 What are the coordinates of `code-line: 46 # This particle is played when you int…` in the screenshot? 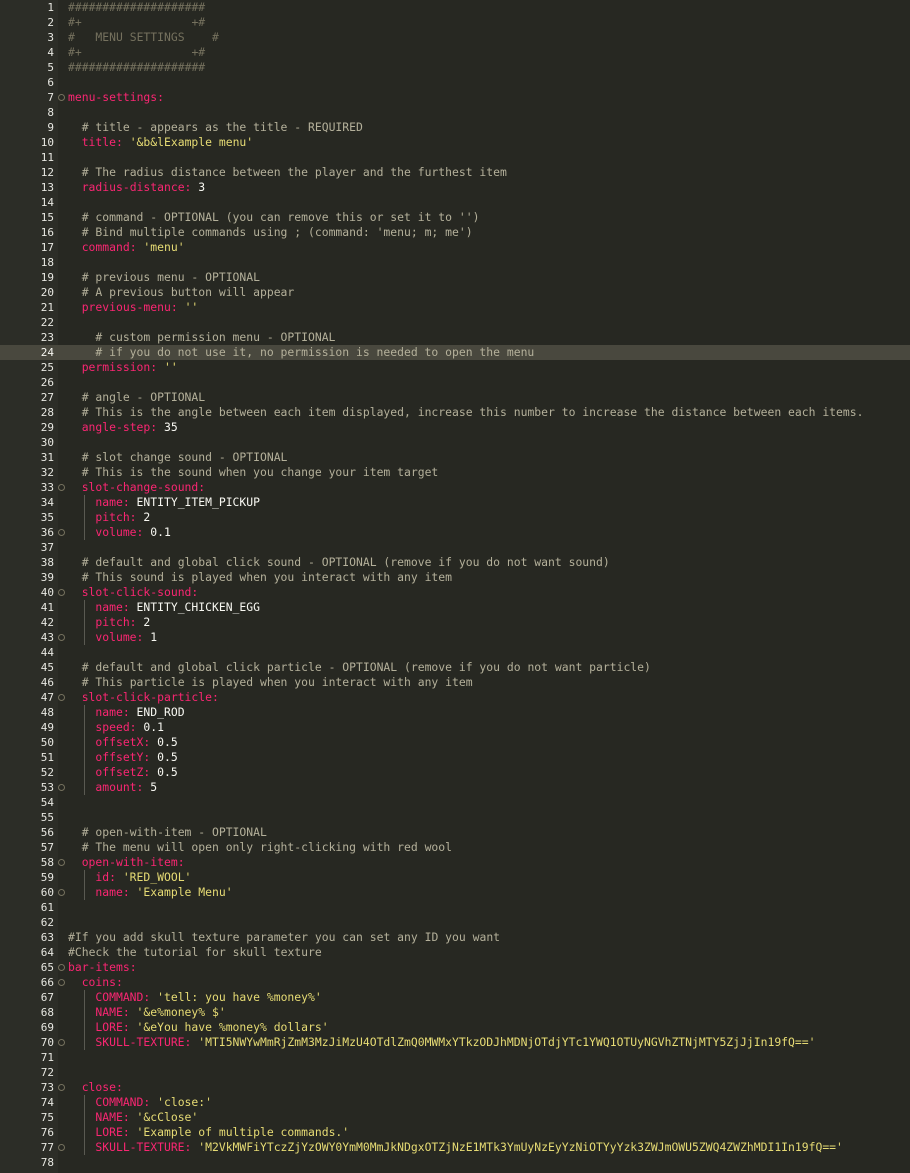 It's located at (455, 682).